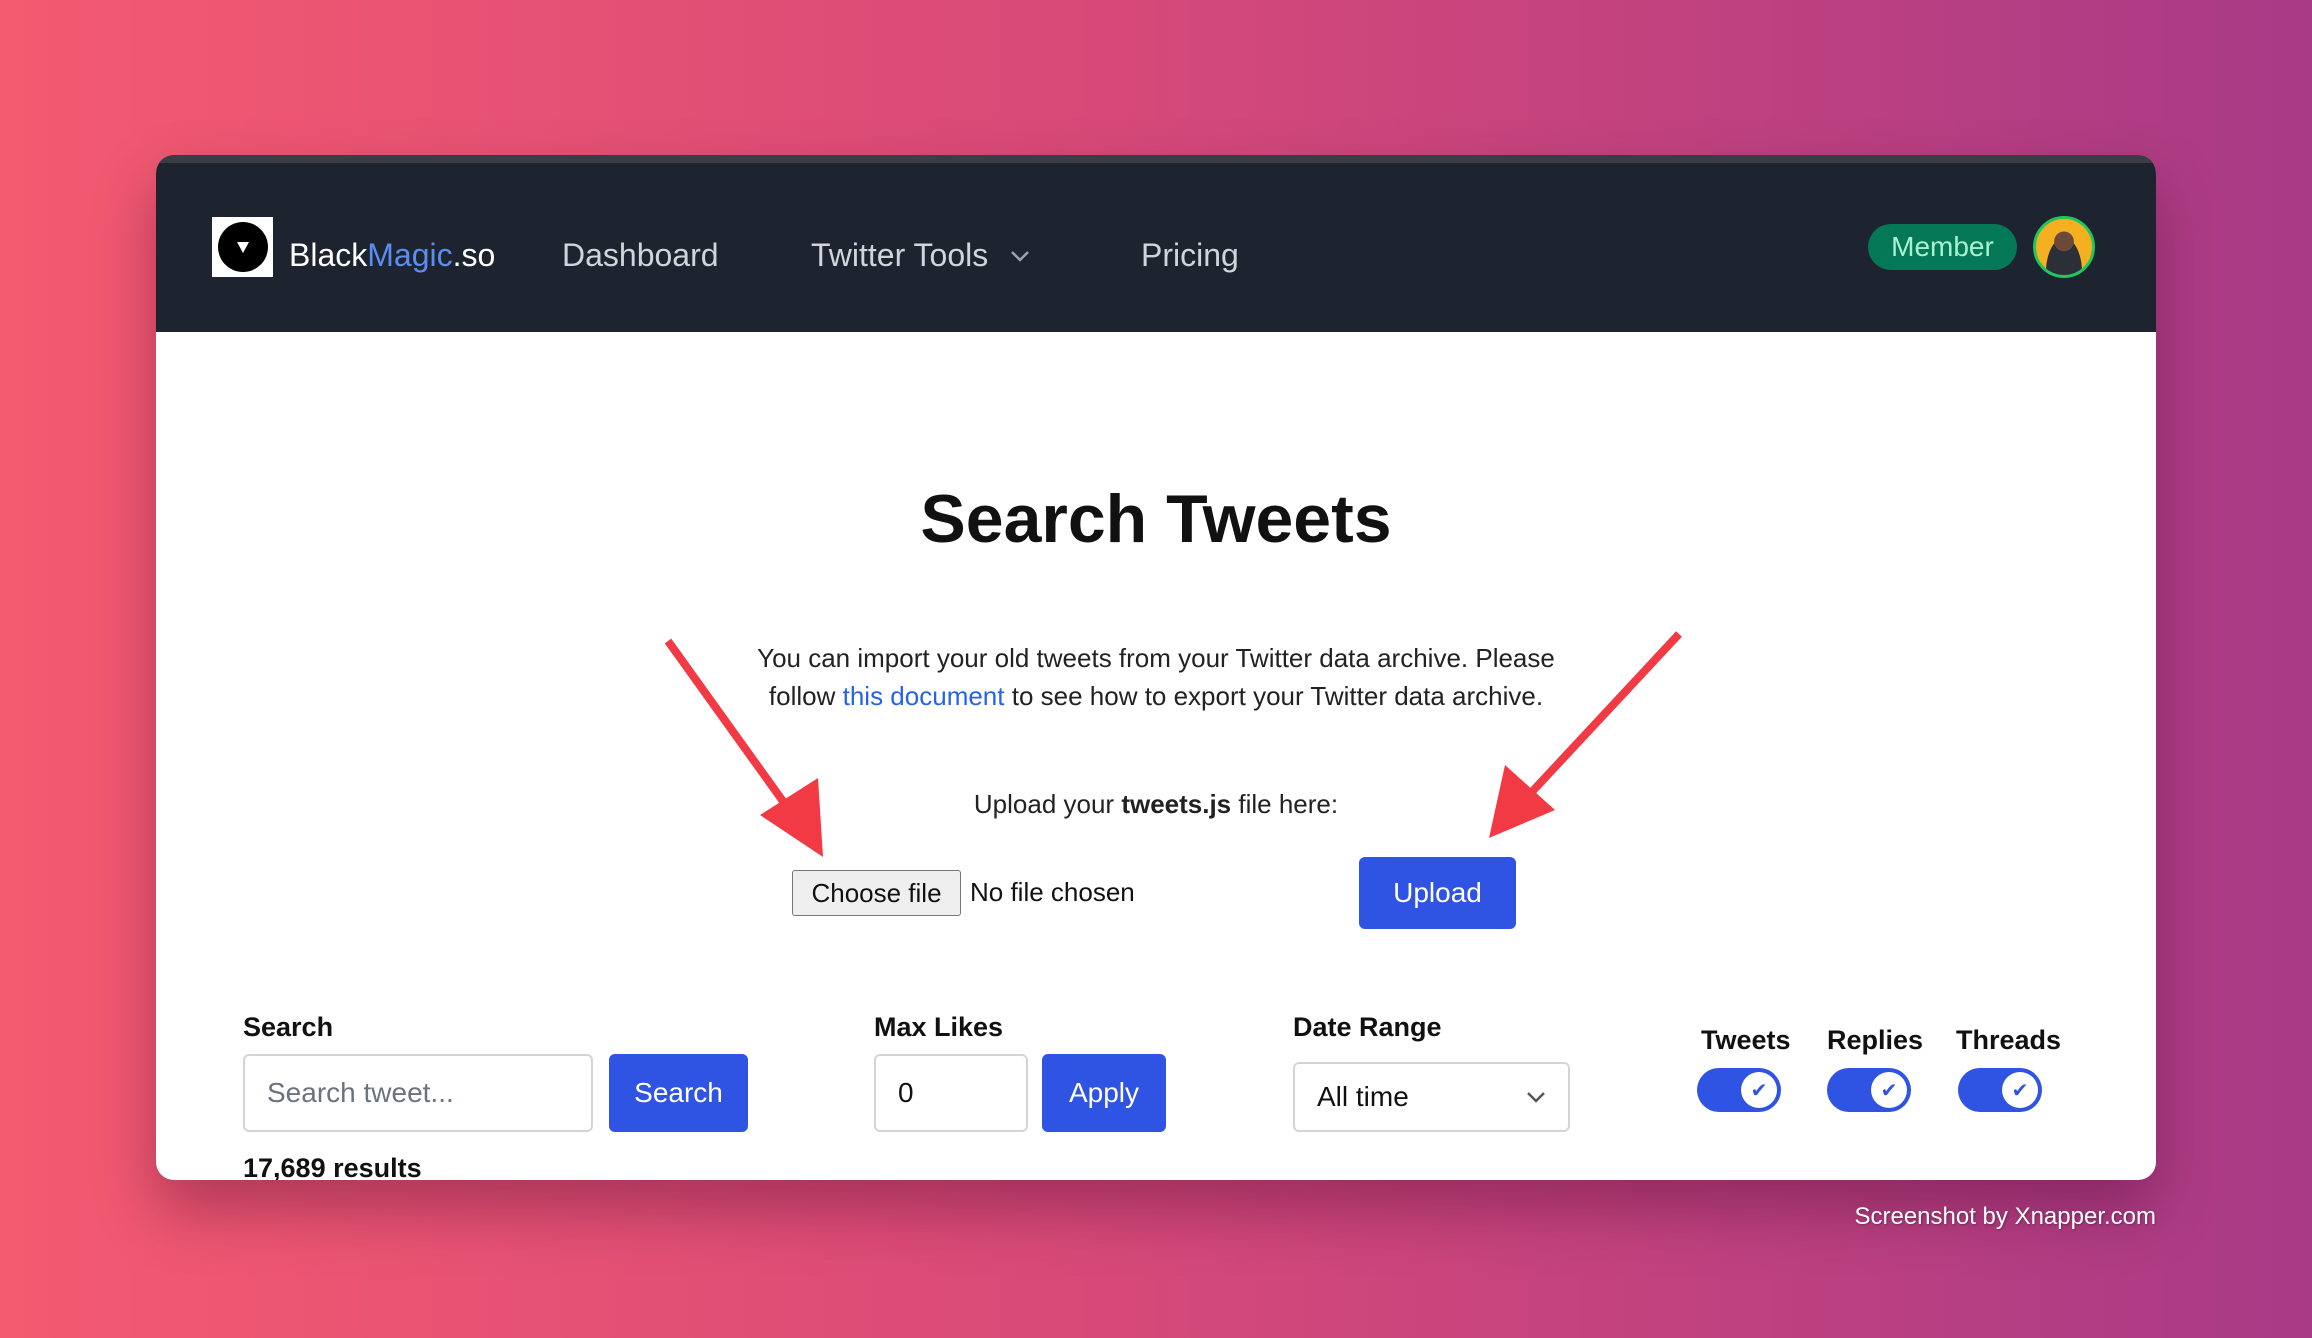 The width and height of the screenshot is (2312, 1338). I want to click on arrow-to-choose-file-icon, so click(743, 747).